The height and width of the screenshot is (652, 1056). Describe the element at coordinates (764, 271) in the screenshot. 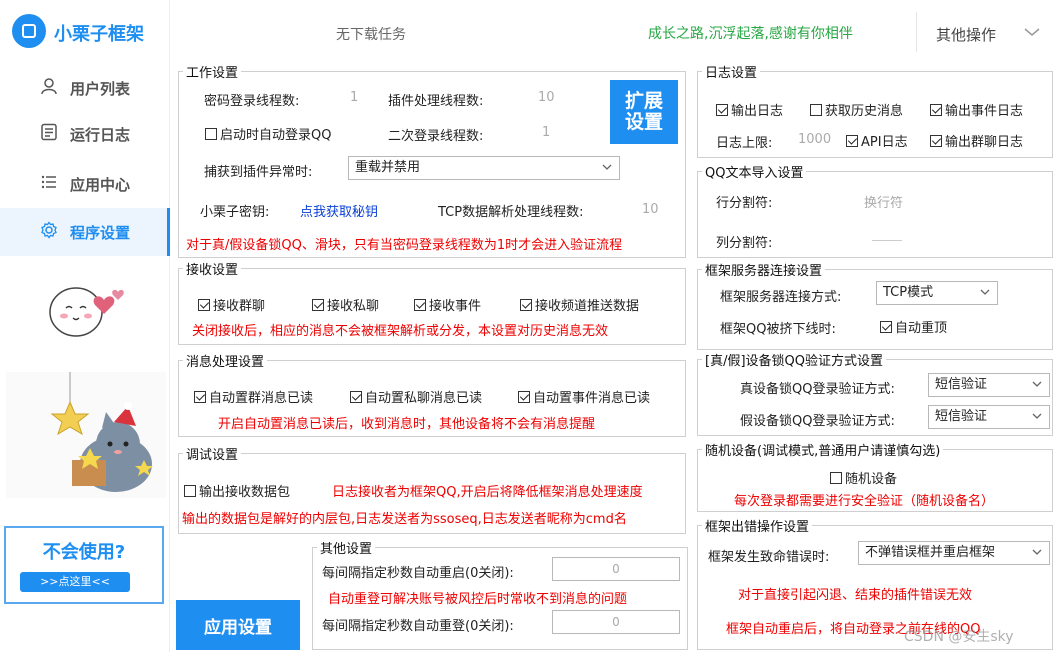

I see `server-connection-legend: 框架服务器连接设置` at that location.